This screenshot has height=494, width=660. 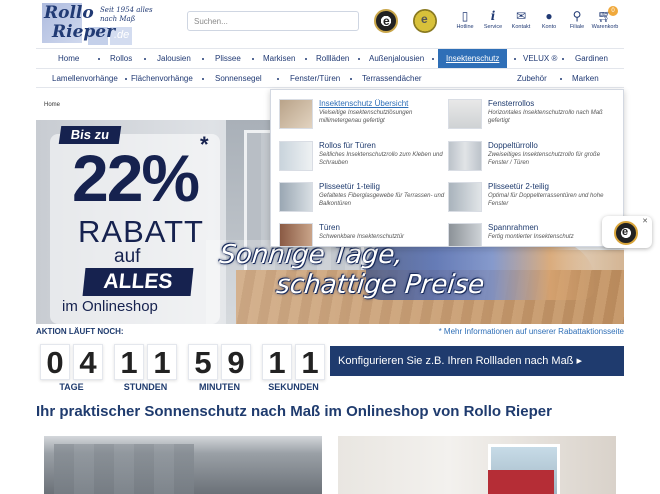 What do you see at coordinates (473, 59) in the screenshot?
I see `nav-insektenschutz: Insektenschutz` at bounding box center [473, 59].